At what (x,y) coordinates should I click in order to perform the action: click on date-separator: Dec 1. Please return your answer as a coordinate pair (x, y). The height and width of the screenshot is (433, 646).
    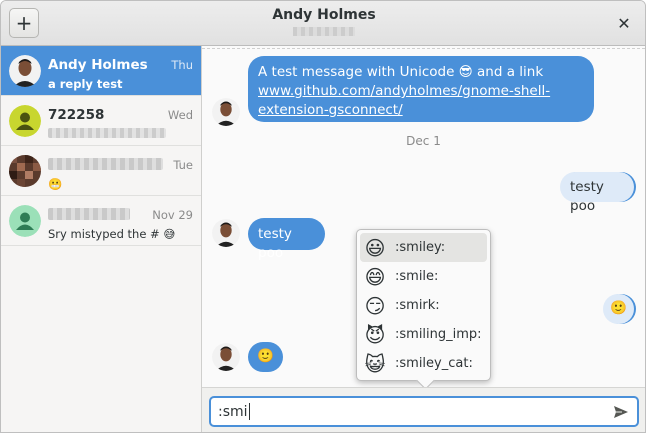
    Looking at the image, I should click on (423, 141).